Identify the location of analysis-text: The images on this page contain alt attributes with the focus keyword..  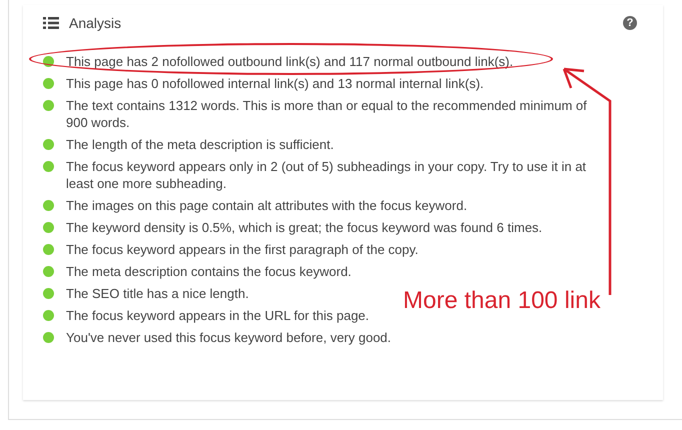
(267, 205).